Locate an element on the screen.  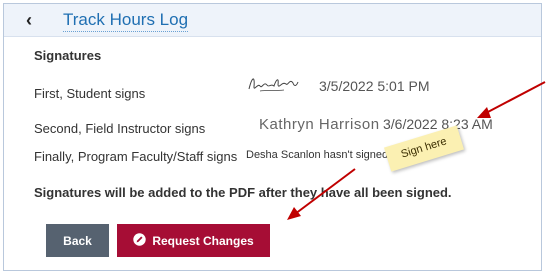
student-signed-time: 3/5/2022 5:01 PM is located at coordinates (374, 86).